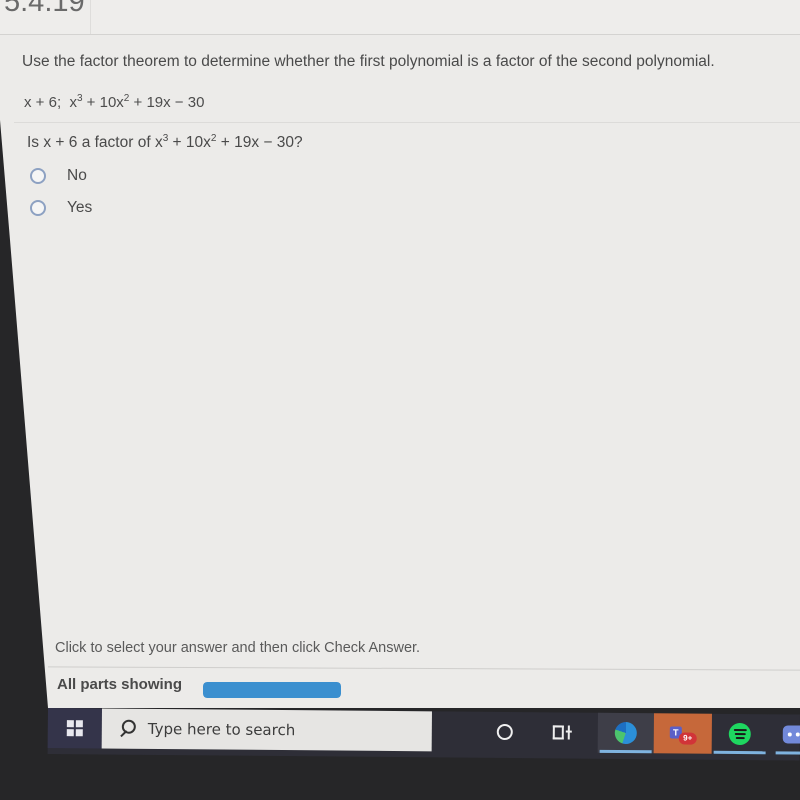  What do you see at coordinates (38, 176) in the screenshot?
I see `radio-button-no` at bounding box center [38, 176].